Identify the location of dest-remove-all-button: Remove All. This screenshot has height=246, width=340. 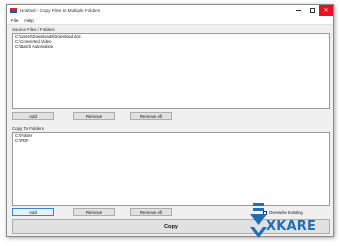
(151, 212).